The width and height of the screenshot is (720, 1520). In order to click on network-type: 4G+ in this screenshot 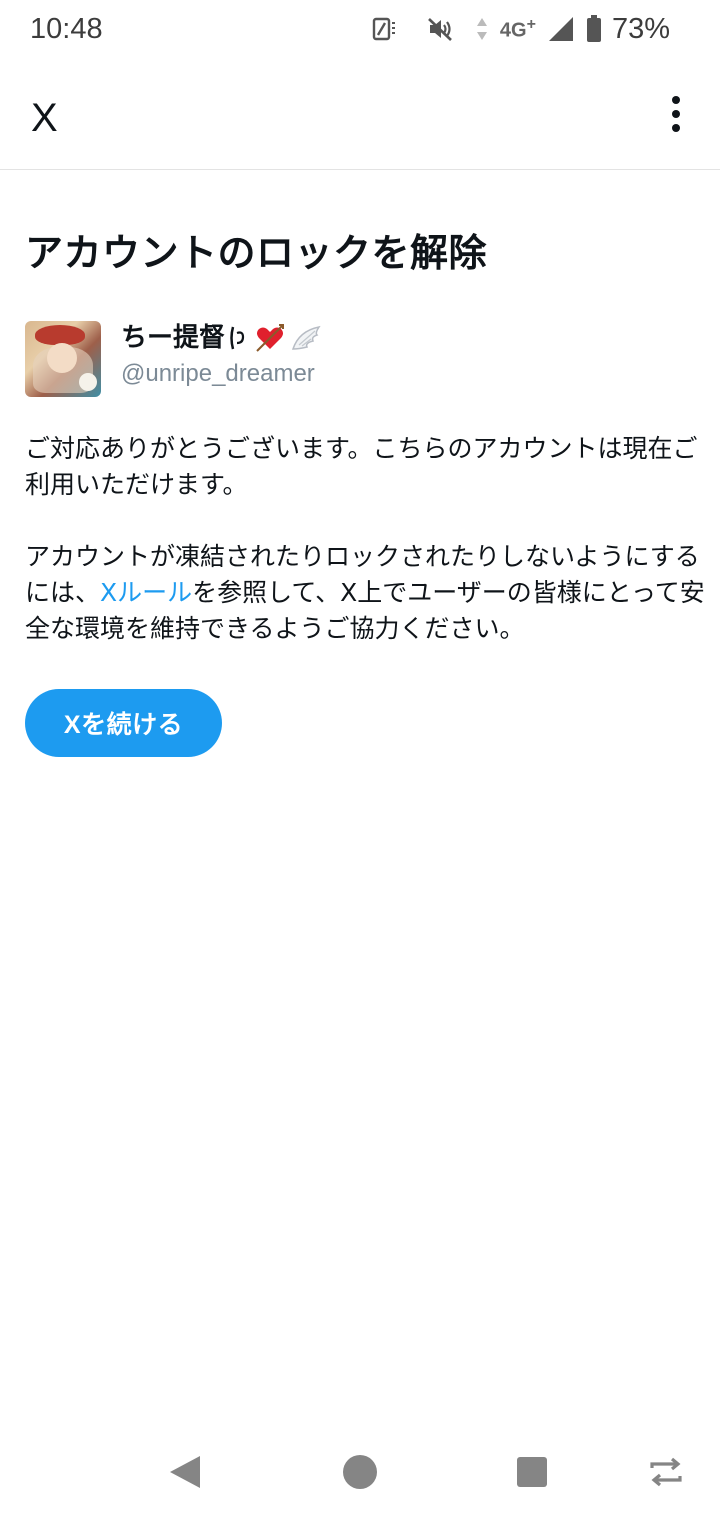, I will do `click(518, 29)`.